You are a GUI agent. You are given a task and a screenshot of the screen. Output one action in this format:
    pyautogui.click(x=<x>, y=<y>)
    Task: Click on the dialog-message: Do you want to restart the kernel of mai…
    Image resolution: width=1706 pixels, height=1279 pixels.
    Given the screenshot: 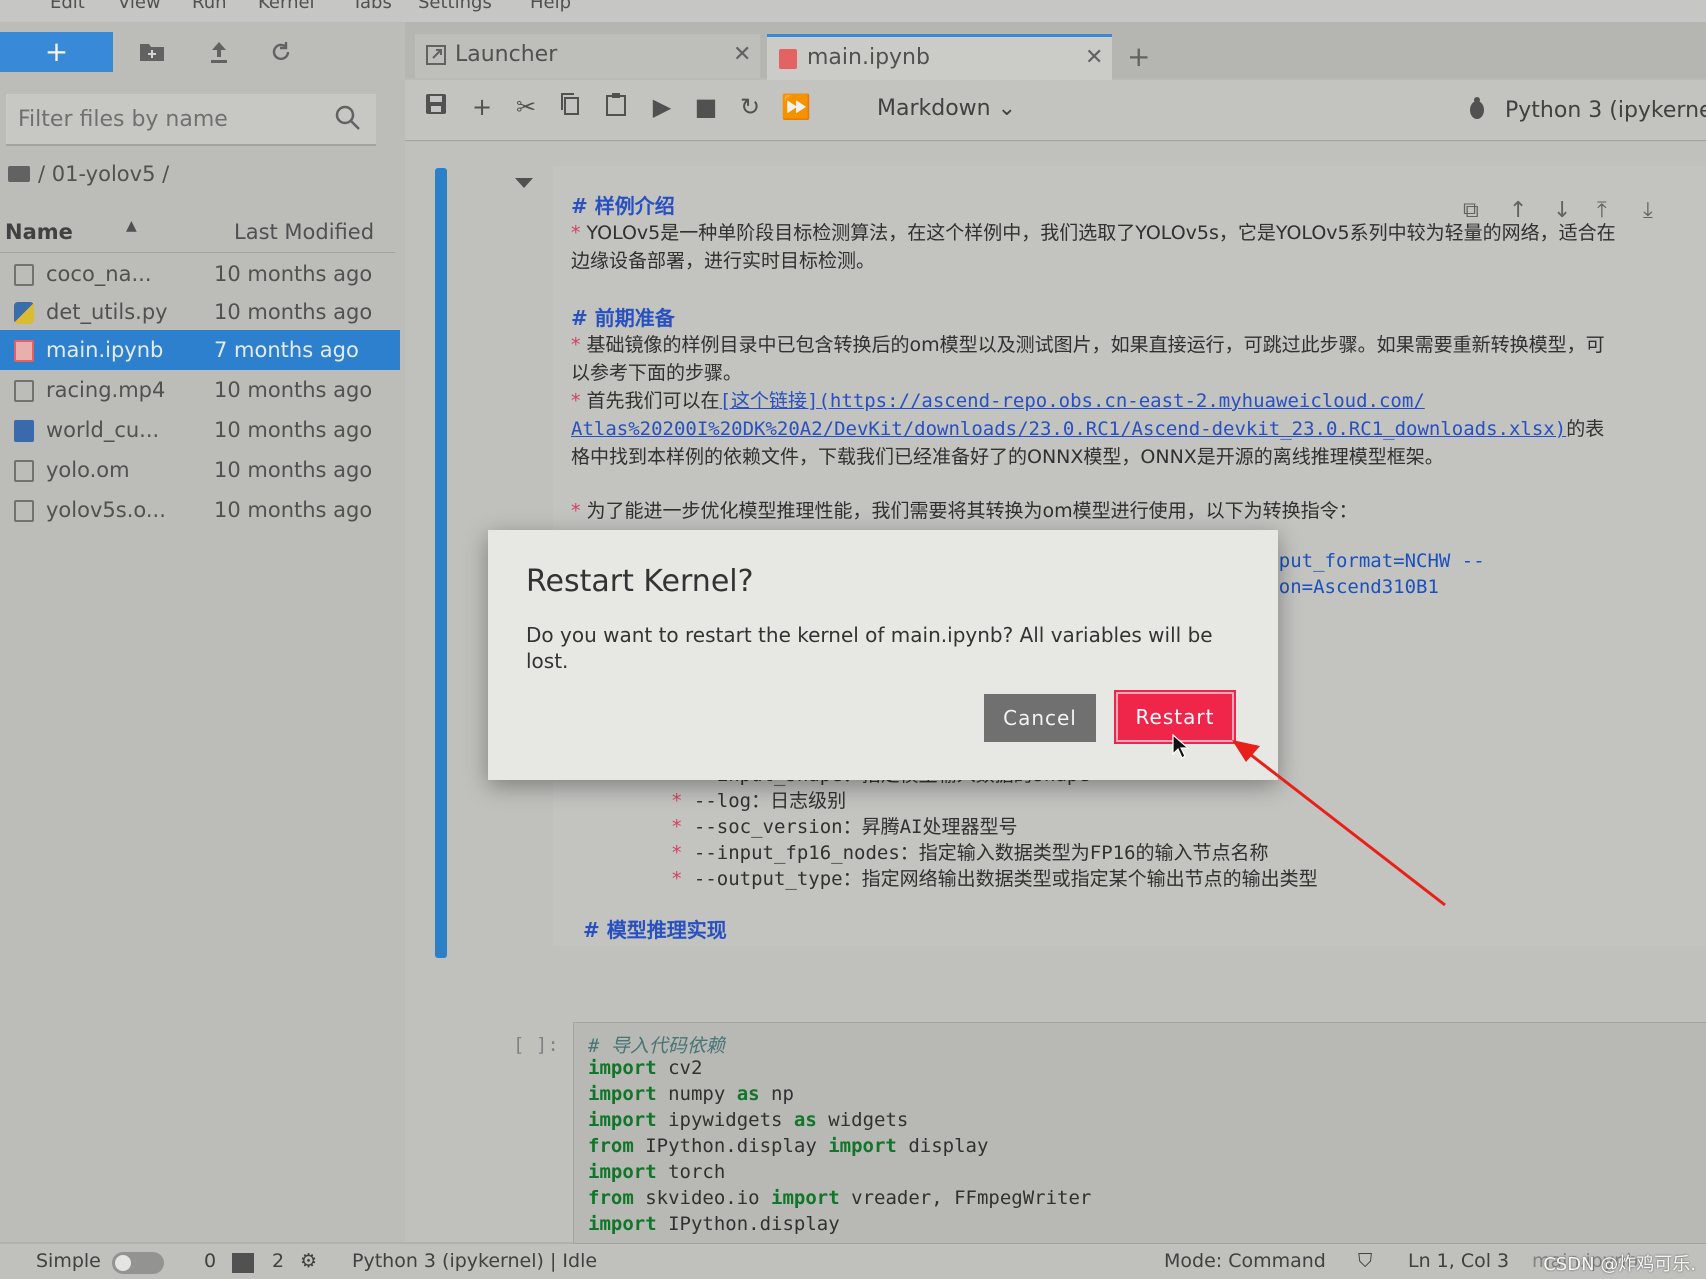 What is the action you would take?
    pyautogui.click(x=869, y=648)
    